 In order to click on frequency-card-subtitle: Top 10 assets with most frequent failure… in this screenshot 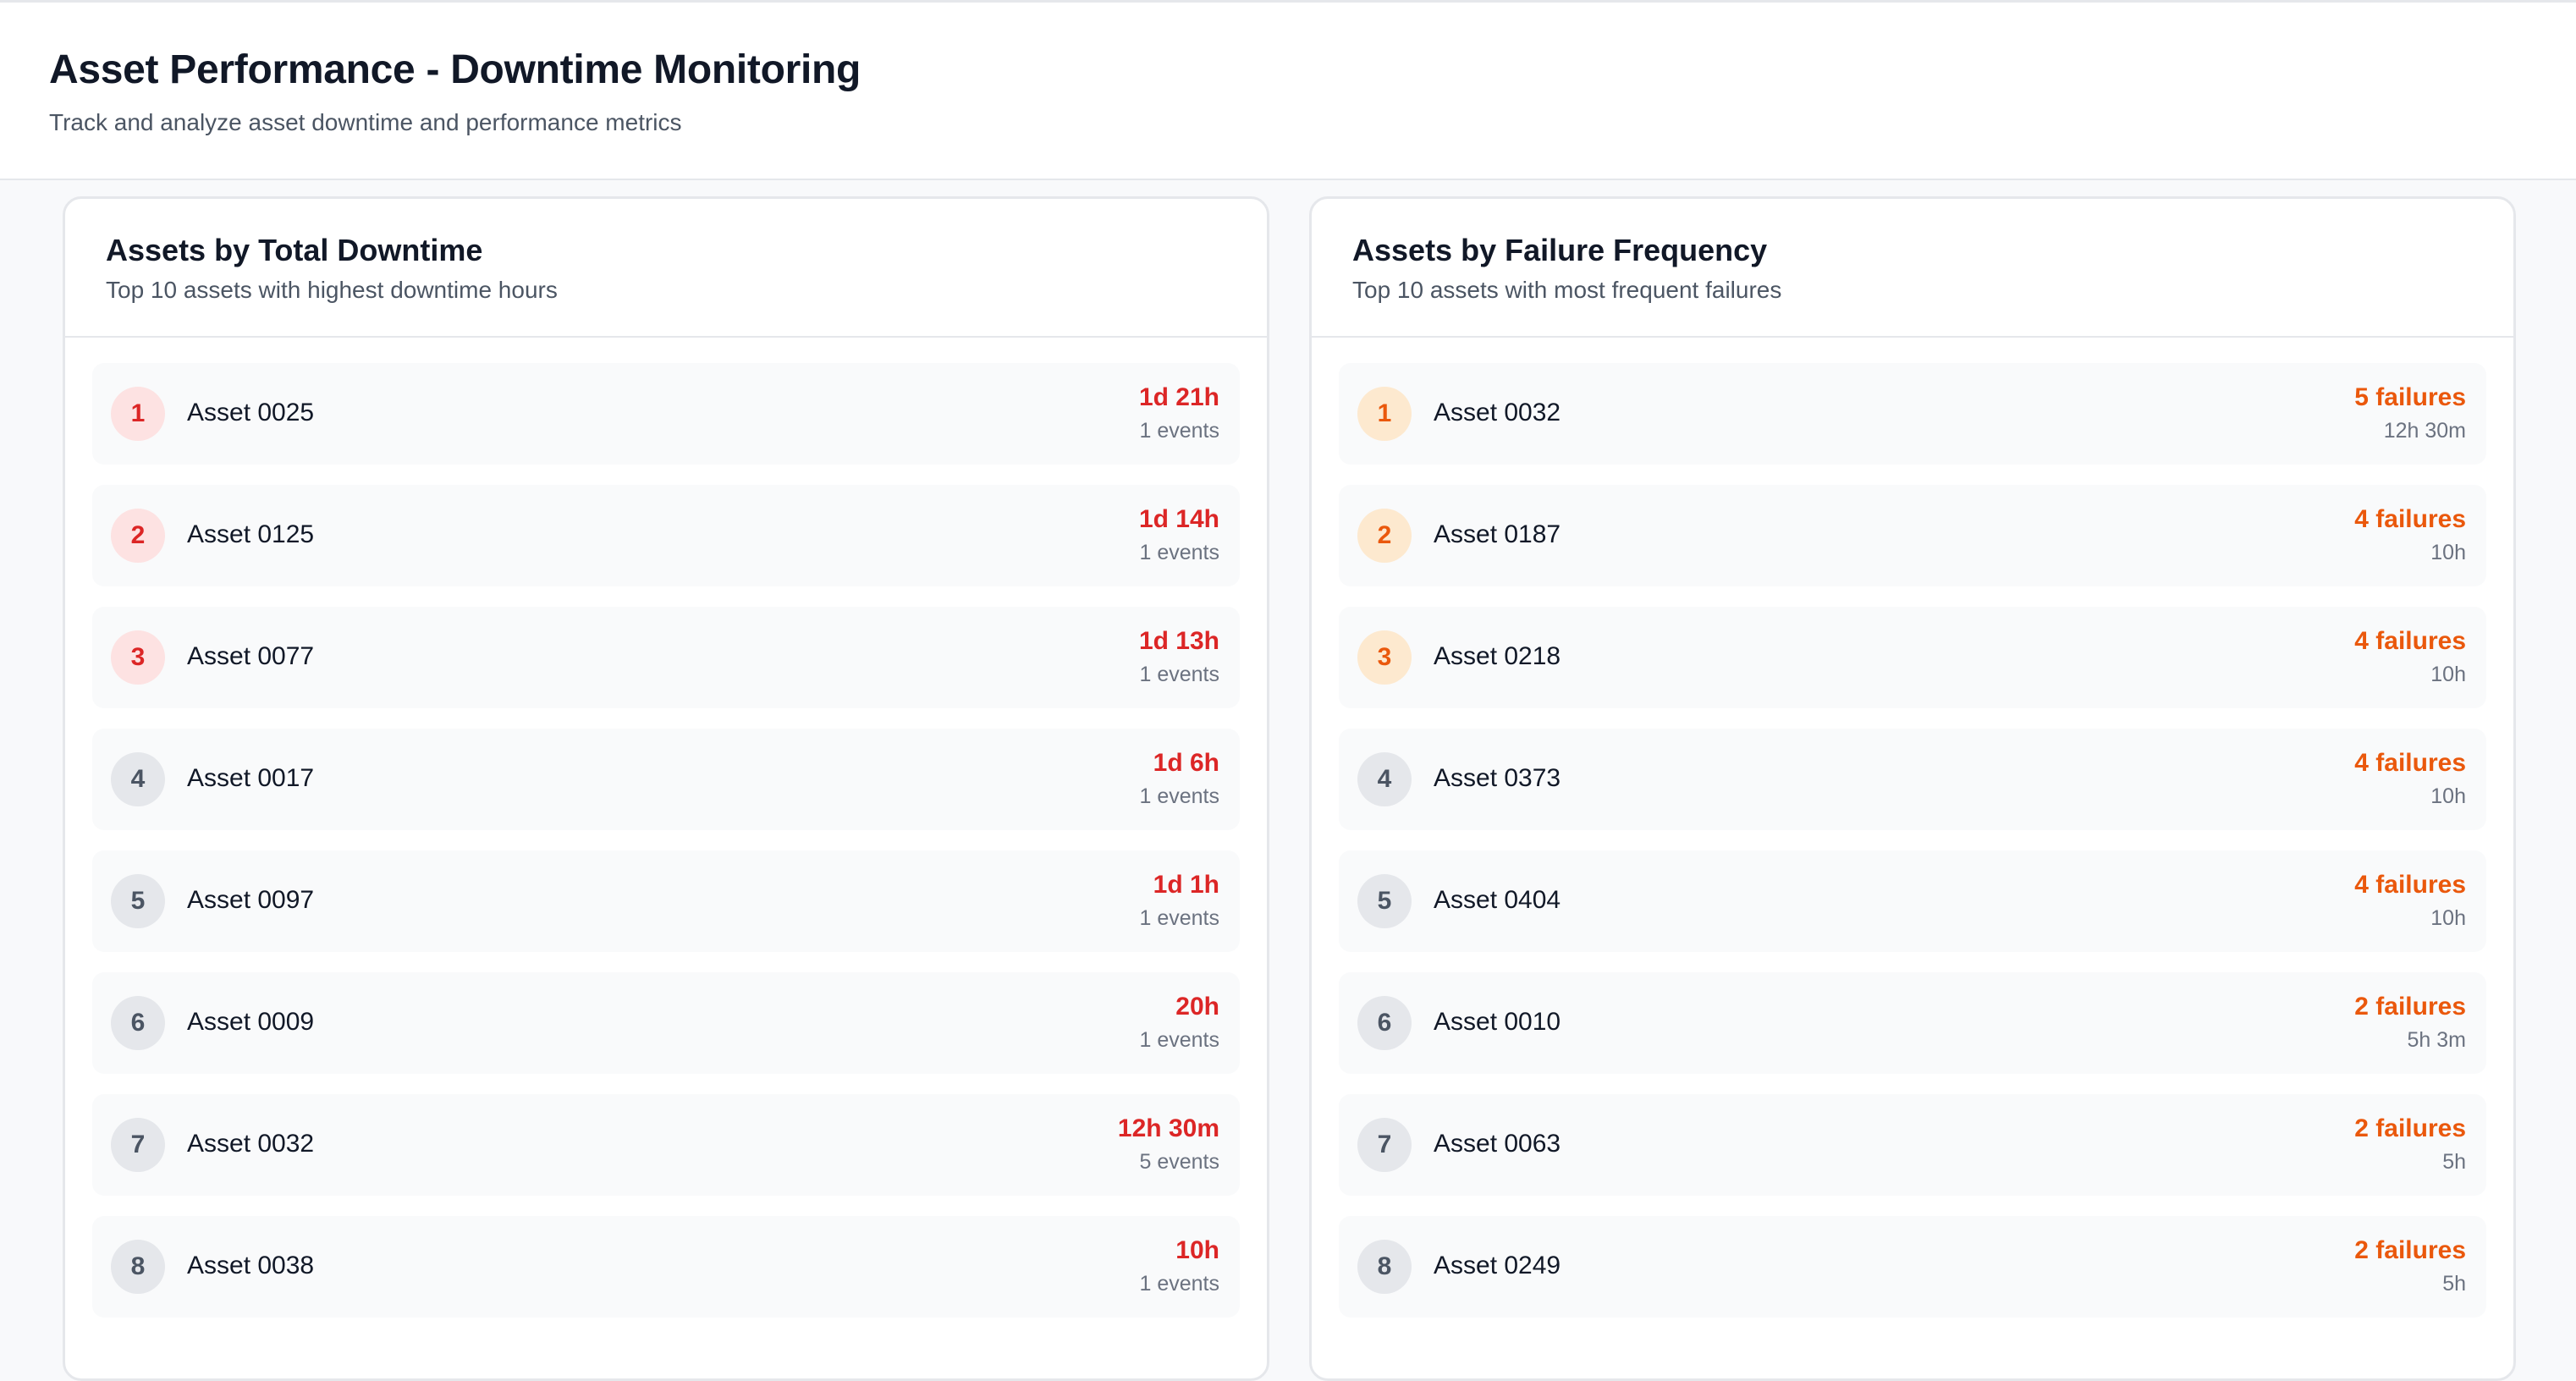, I will do `click(1567, 290)`.